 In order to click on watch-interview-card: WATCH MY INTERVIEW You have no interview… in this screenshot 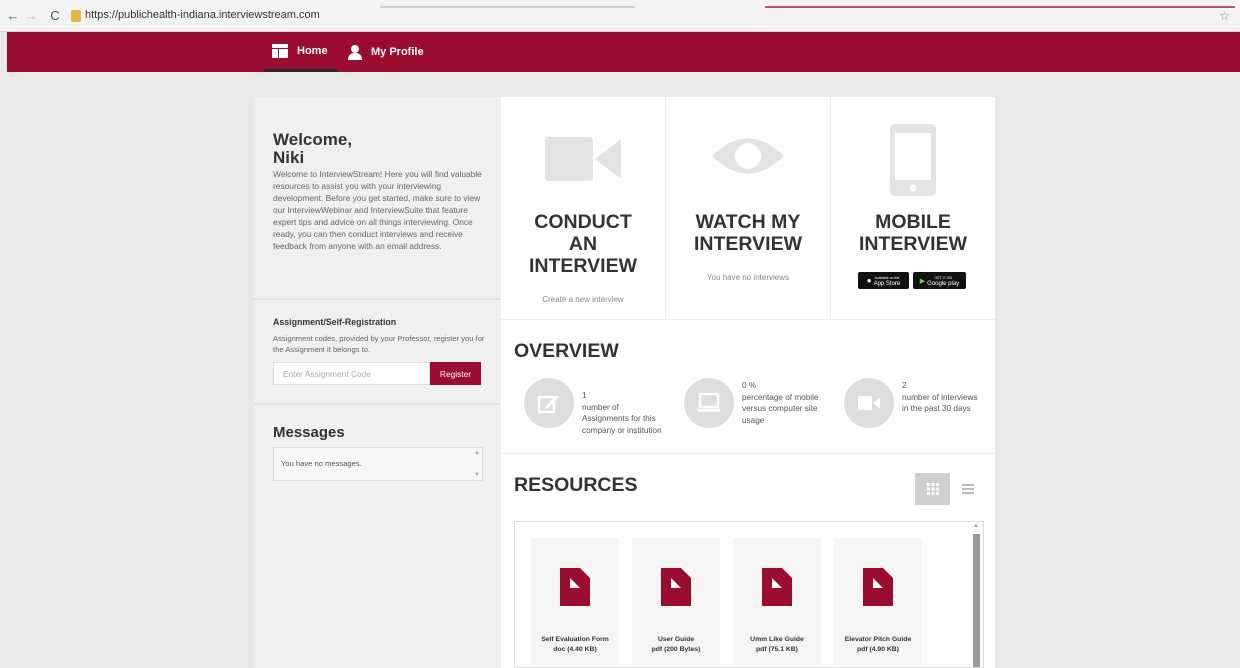, I will do `click(748, 208)`.